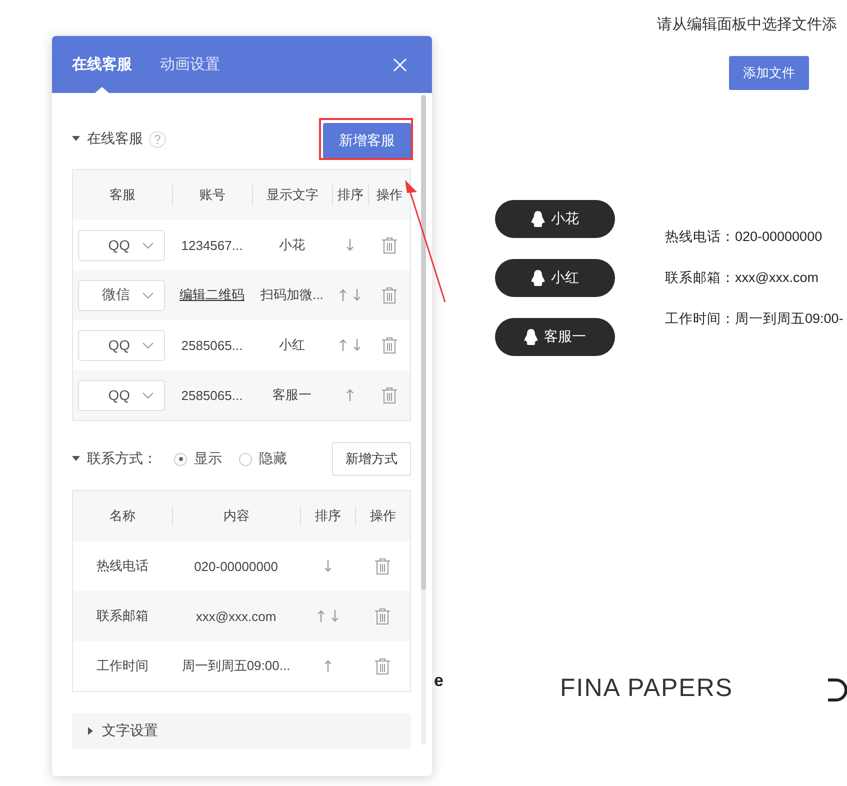  I want to click on prompt-text: 请从编辑面板中选择文件添, so click(747, 24).